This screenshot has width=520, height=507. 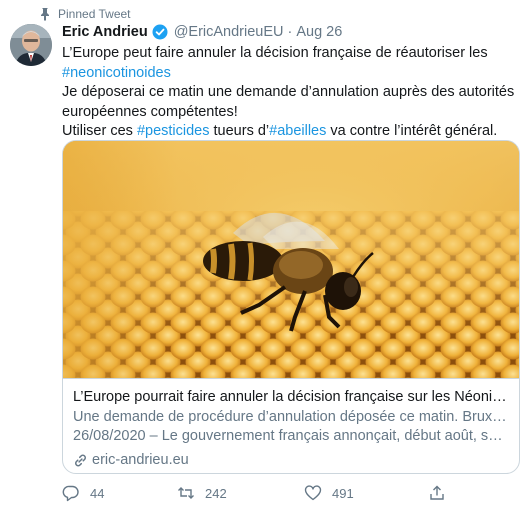 I want to click on heart-icon, so click(x=313, y=493).